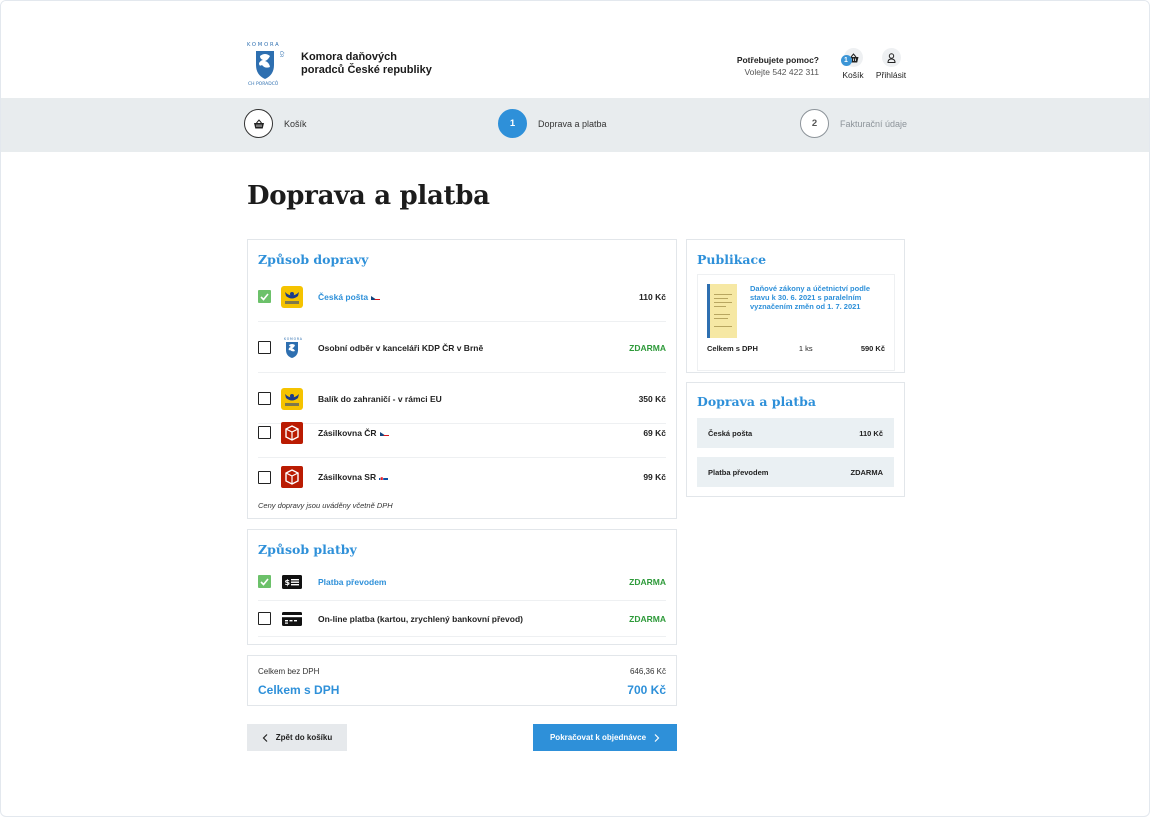  I want to click on brand-line-2: poradců České republiky, so click(366, 70).